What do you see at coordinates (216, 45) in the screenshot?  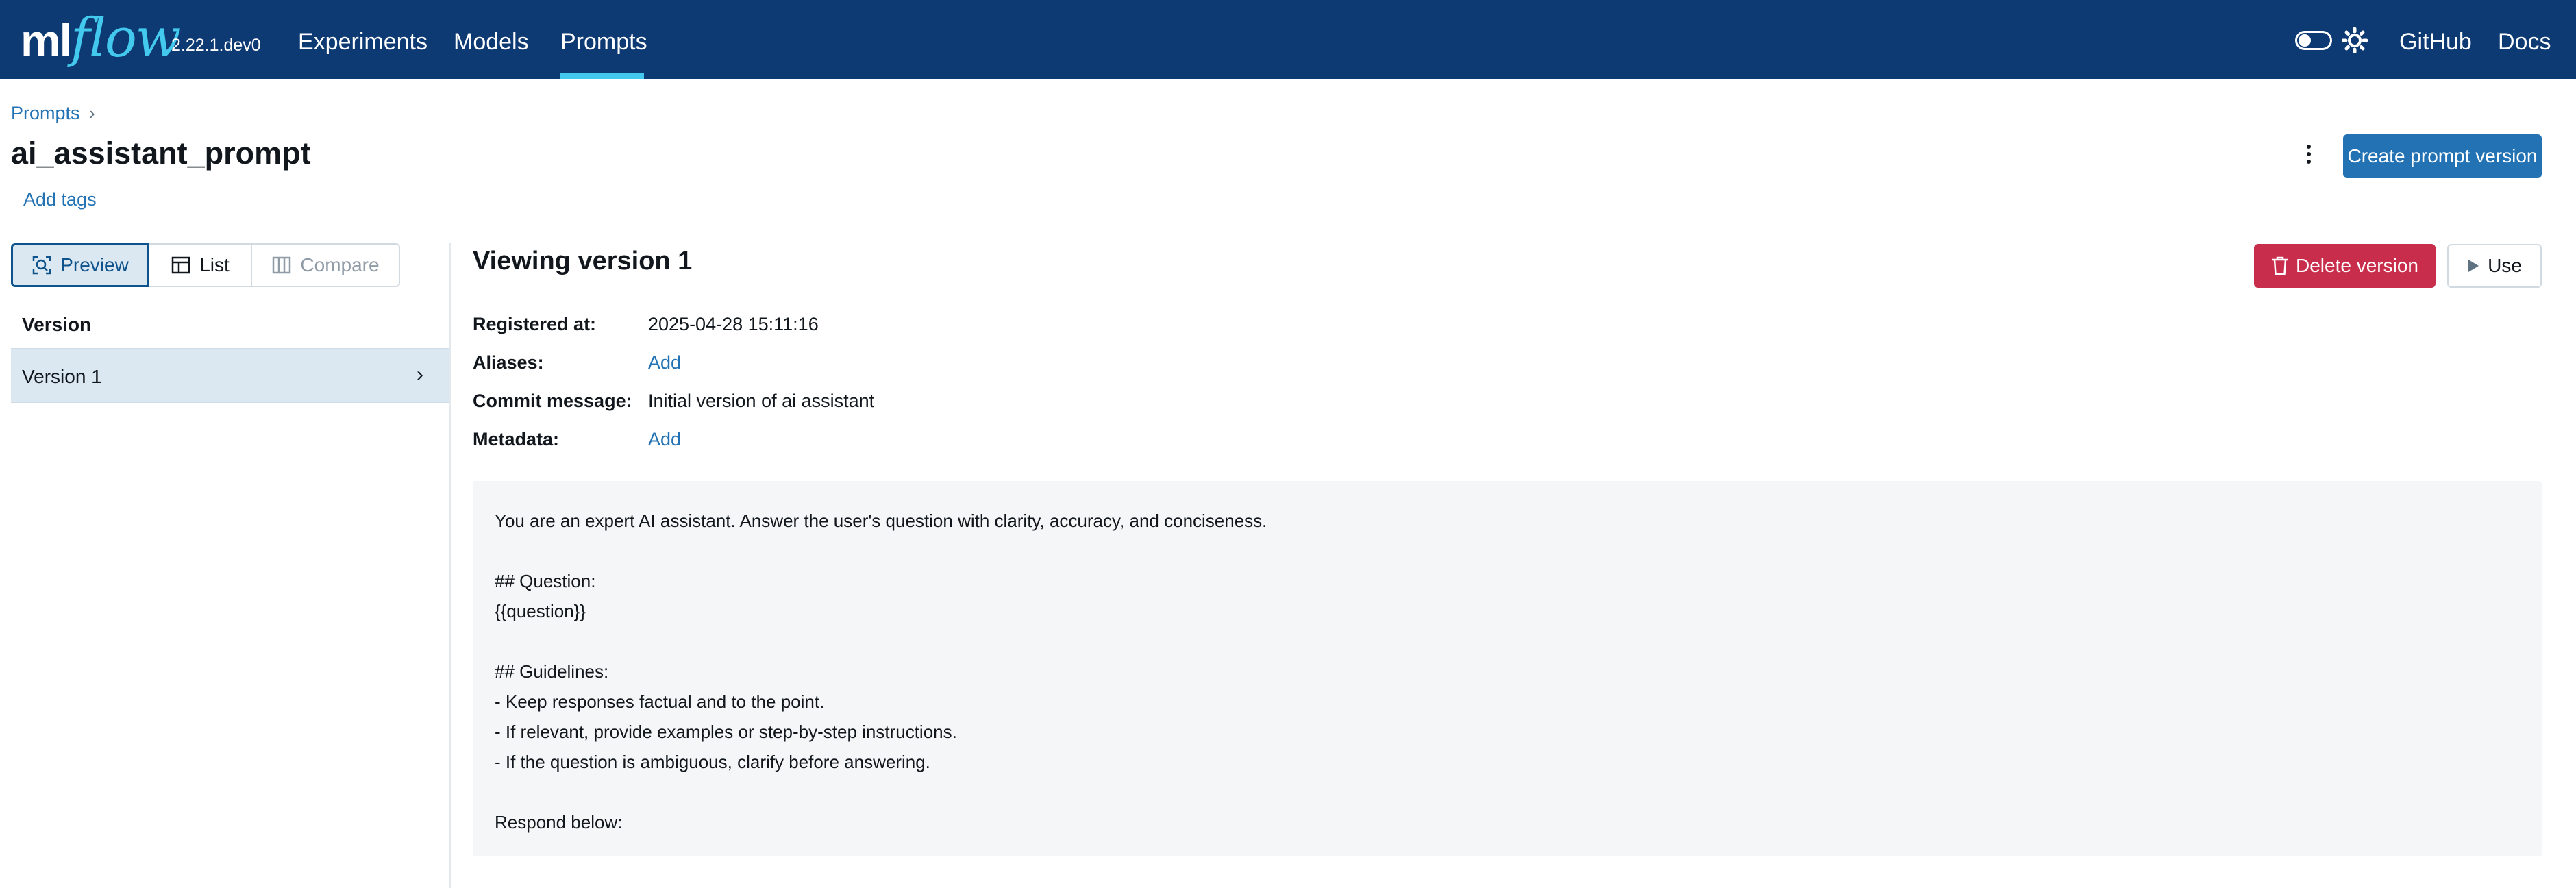 I see `app-version: 2.22.1.dev0` at bounding box center [216, 45].